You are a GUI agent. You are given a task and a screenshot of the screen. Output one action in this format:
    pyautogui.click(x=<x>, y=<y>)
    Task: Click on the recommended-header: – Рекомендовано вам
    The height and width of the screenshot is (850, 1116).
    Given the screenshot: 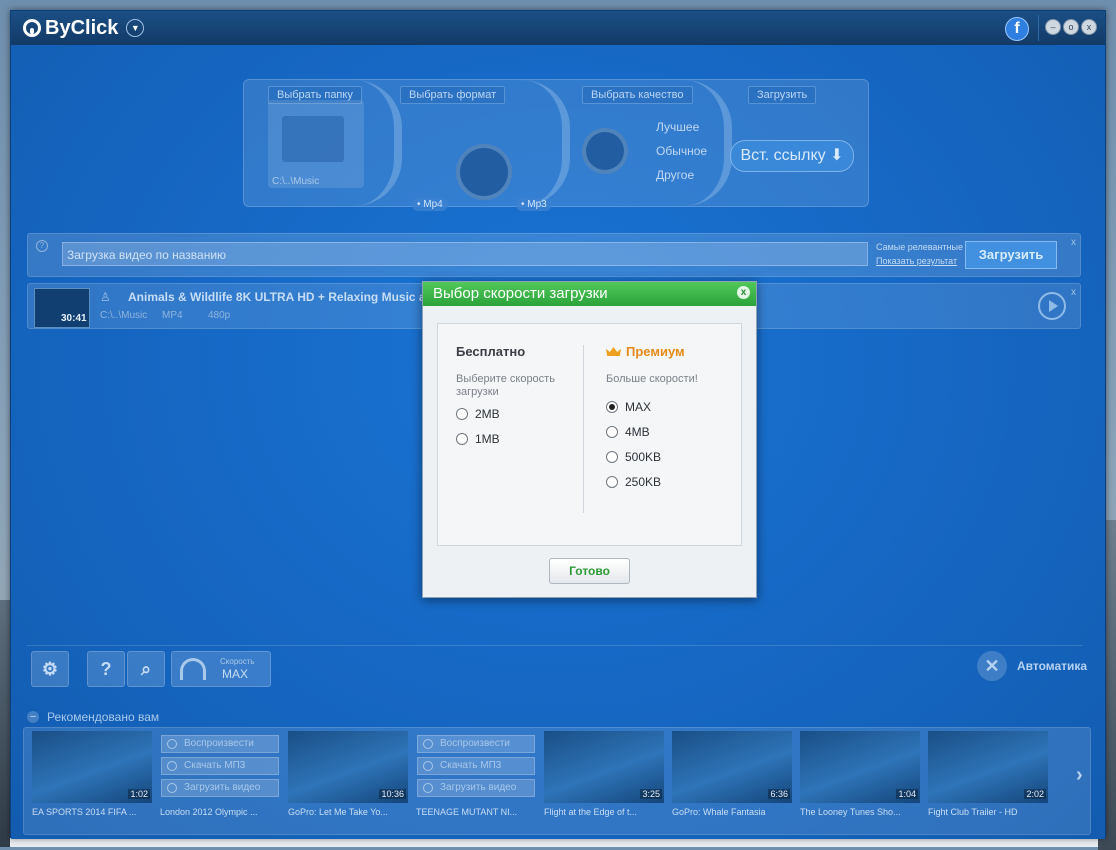 What is the action you would take?
    pyautogui.click(x=93, y=717)
    